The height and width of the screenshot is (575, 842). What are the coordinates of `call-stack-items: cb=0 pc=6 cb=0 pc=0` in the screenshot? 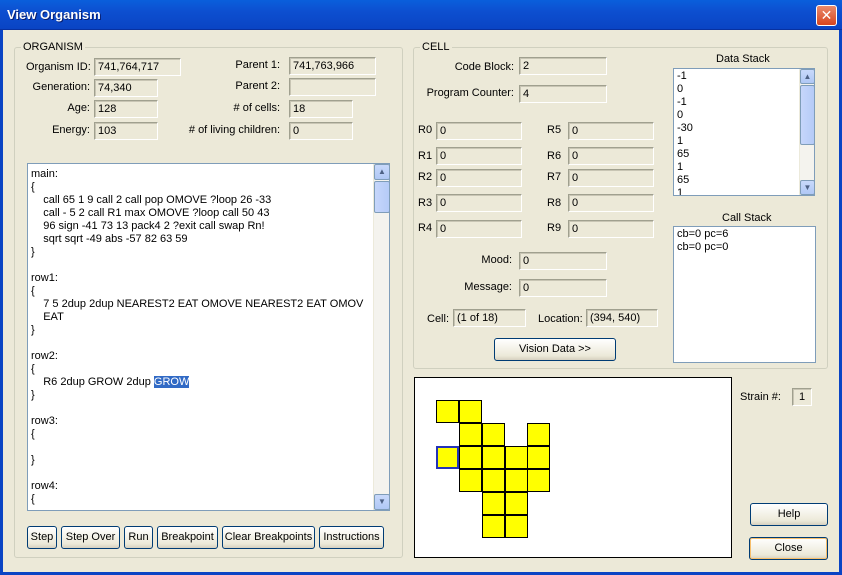 It's located at (702, 241).